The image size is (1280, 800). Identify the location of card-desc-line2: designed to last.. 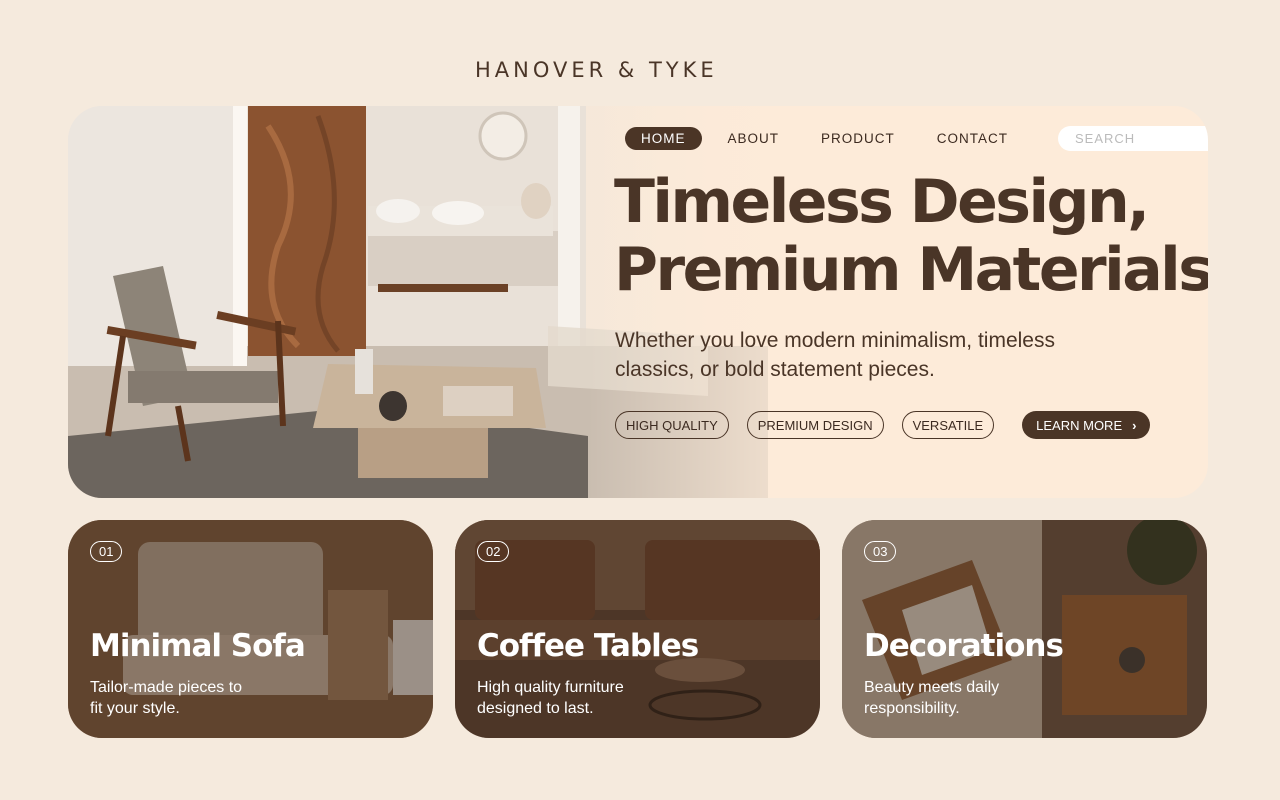
(535, 708).